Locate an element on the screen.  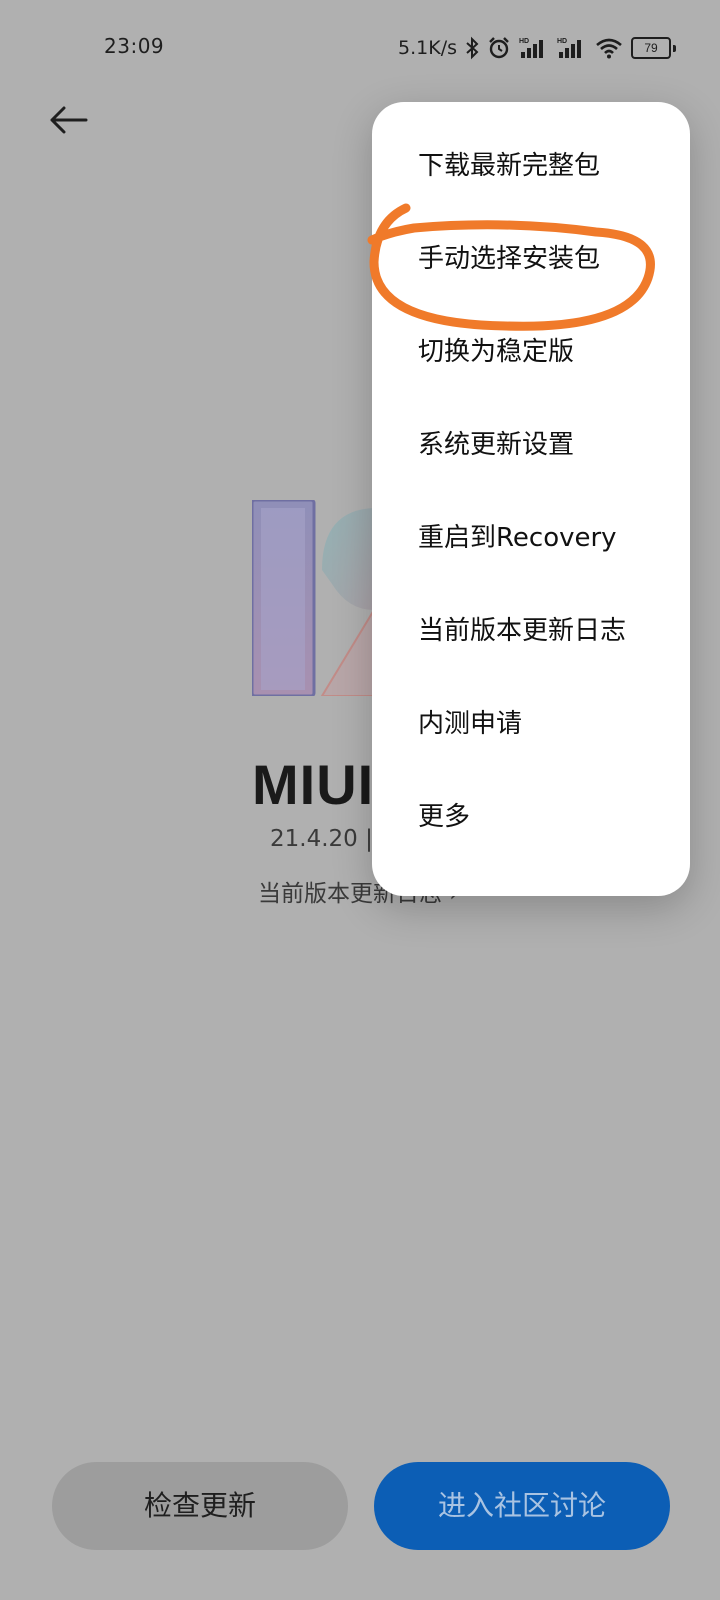
bluetooth-icon is located at coordinates (472, 48).